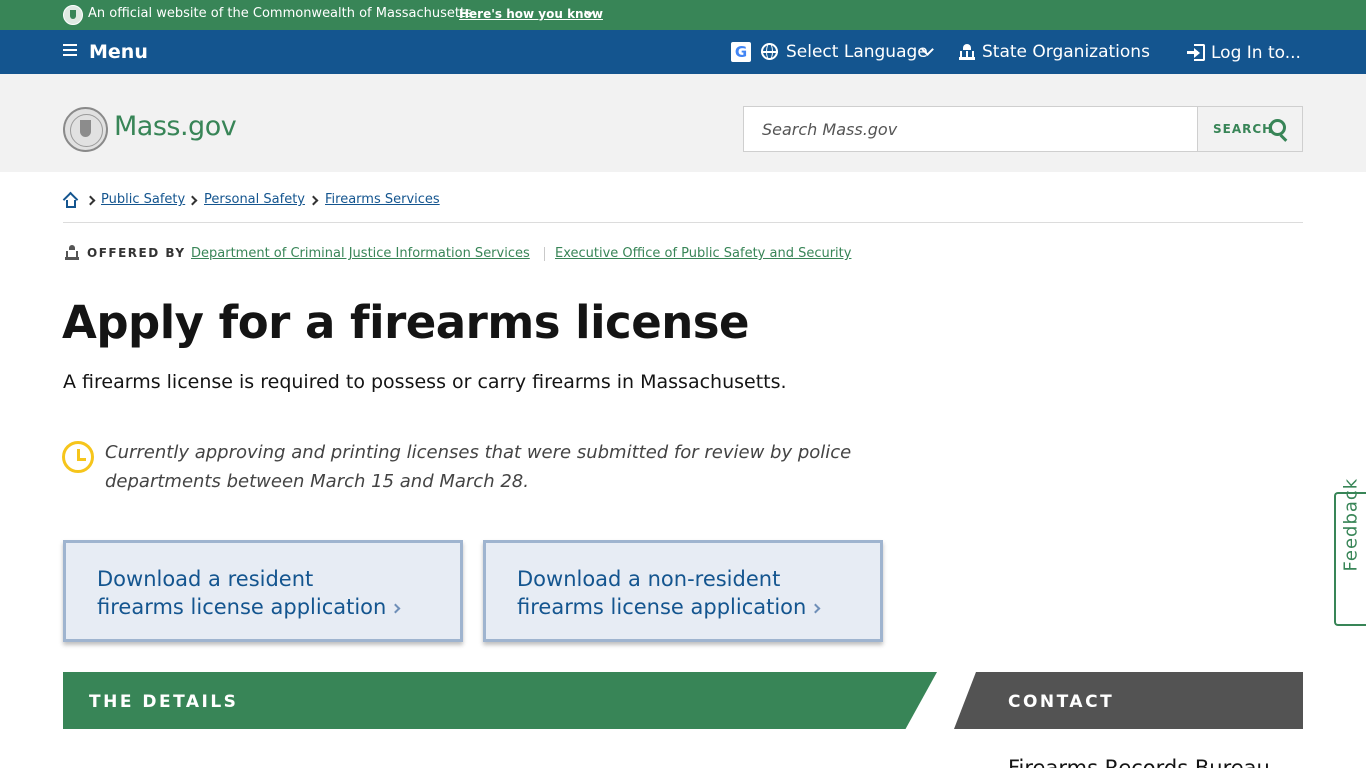 This screenshot has width=1366, height=768. Describe the element at coordinates (648, 579) in the screenshot. I see `download-non-resident-line1: Download a non-resident` at that location.